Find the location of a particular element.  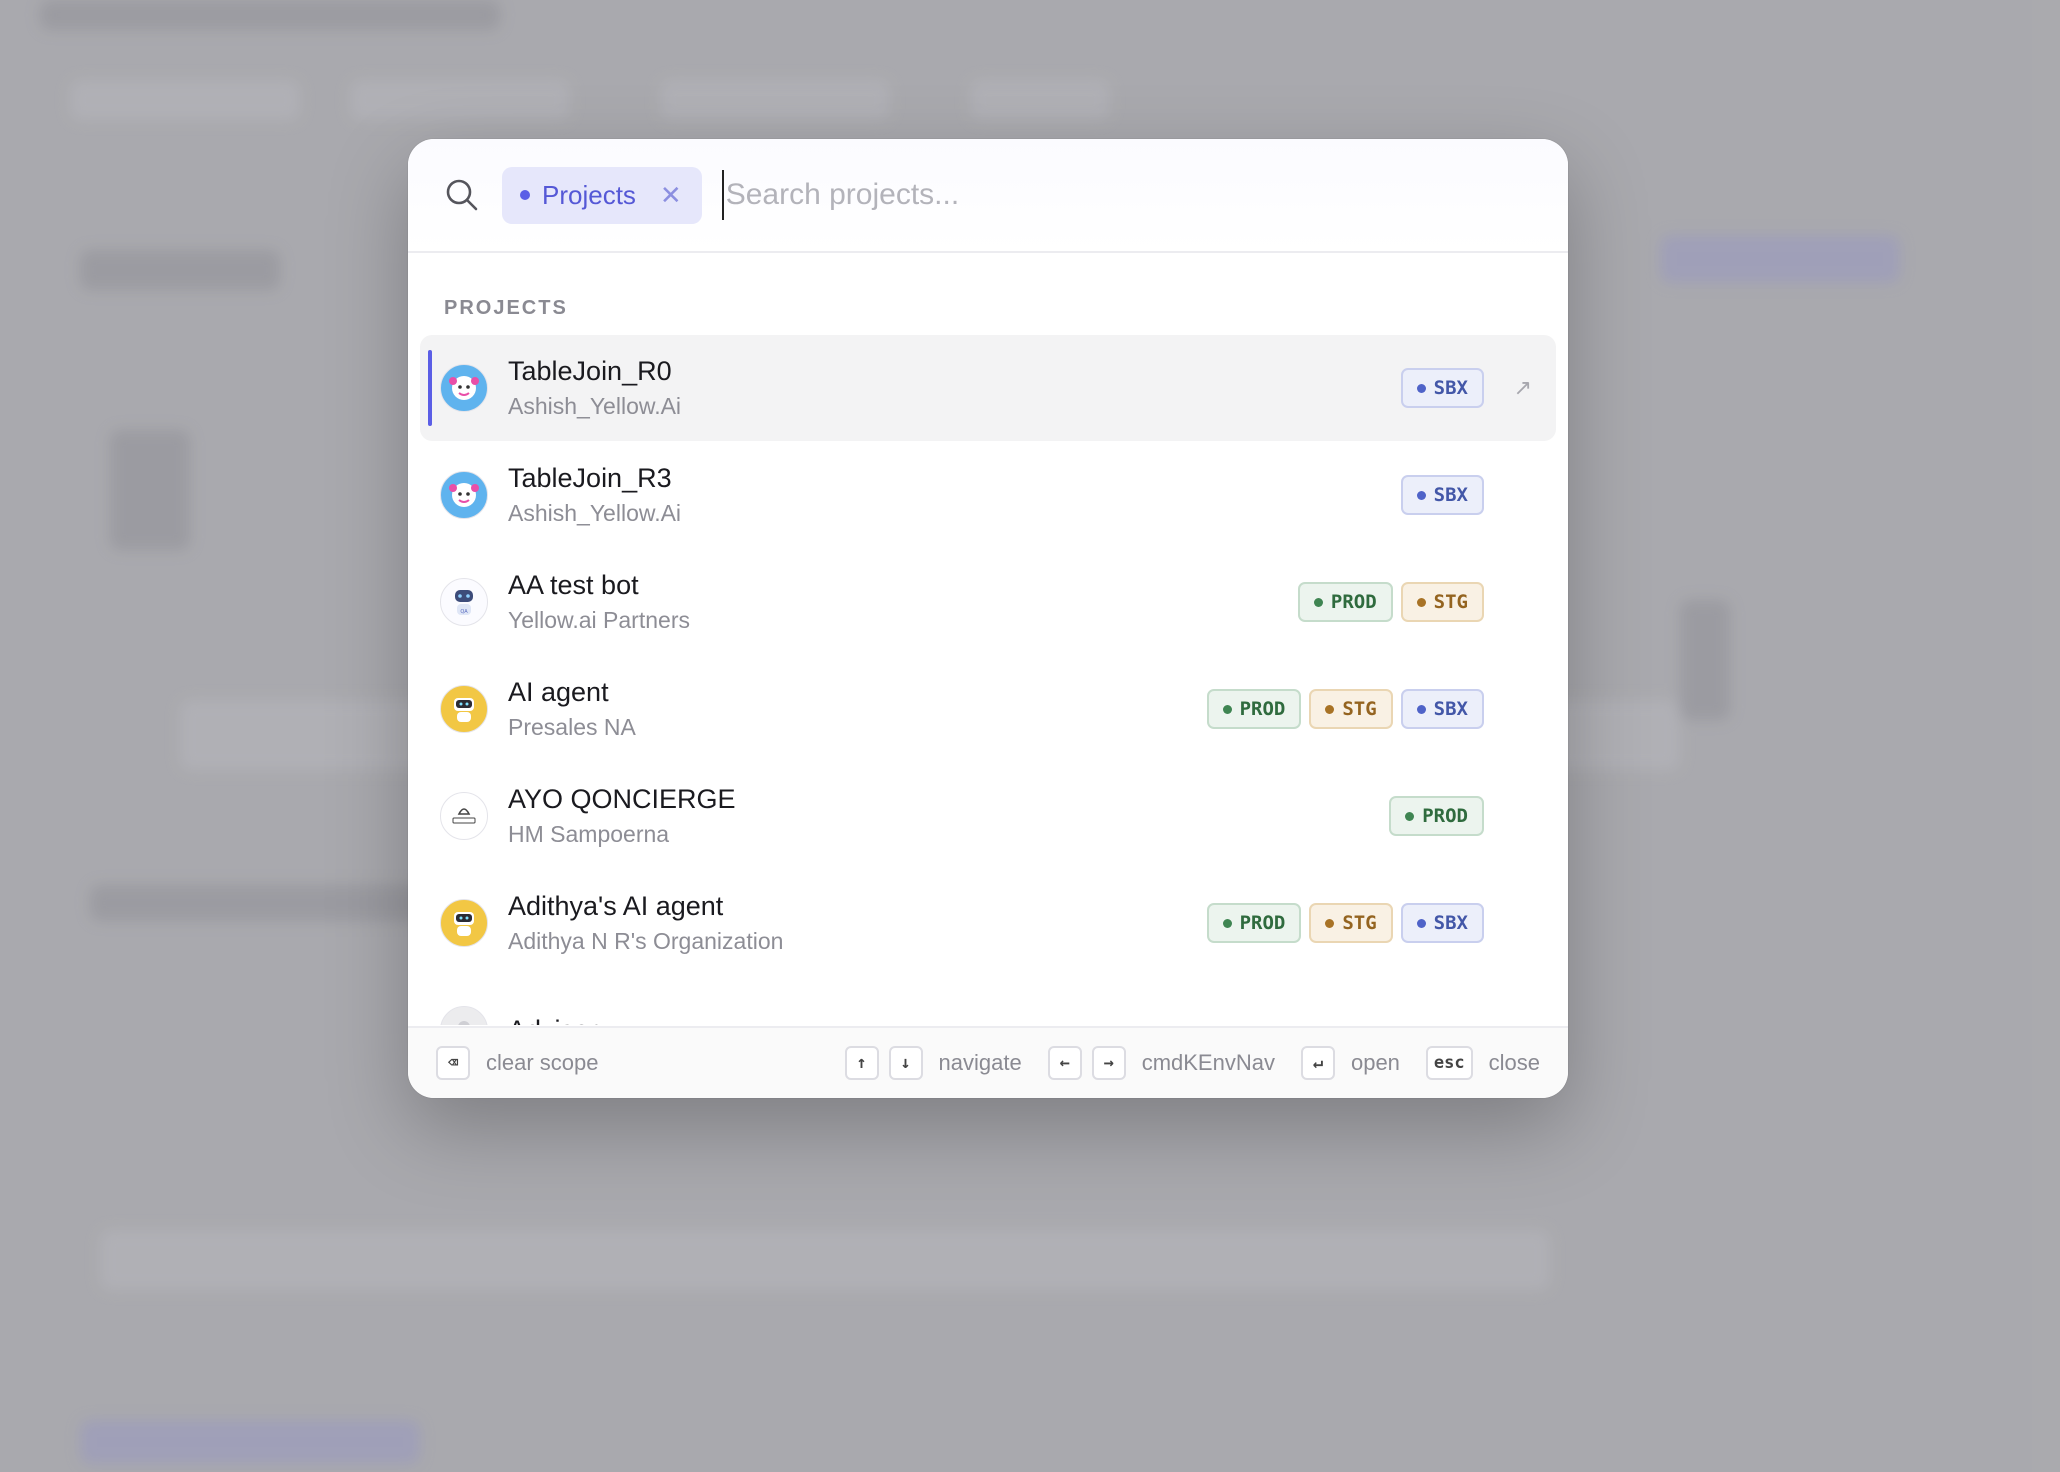

project-text: AA test bot Yellow.ai Partners is located at coordinates (903, 602).